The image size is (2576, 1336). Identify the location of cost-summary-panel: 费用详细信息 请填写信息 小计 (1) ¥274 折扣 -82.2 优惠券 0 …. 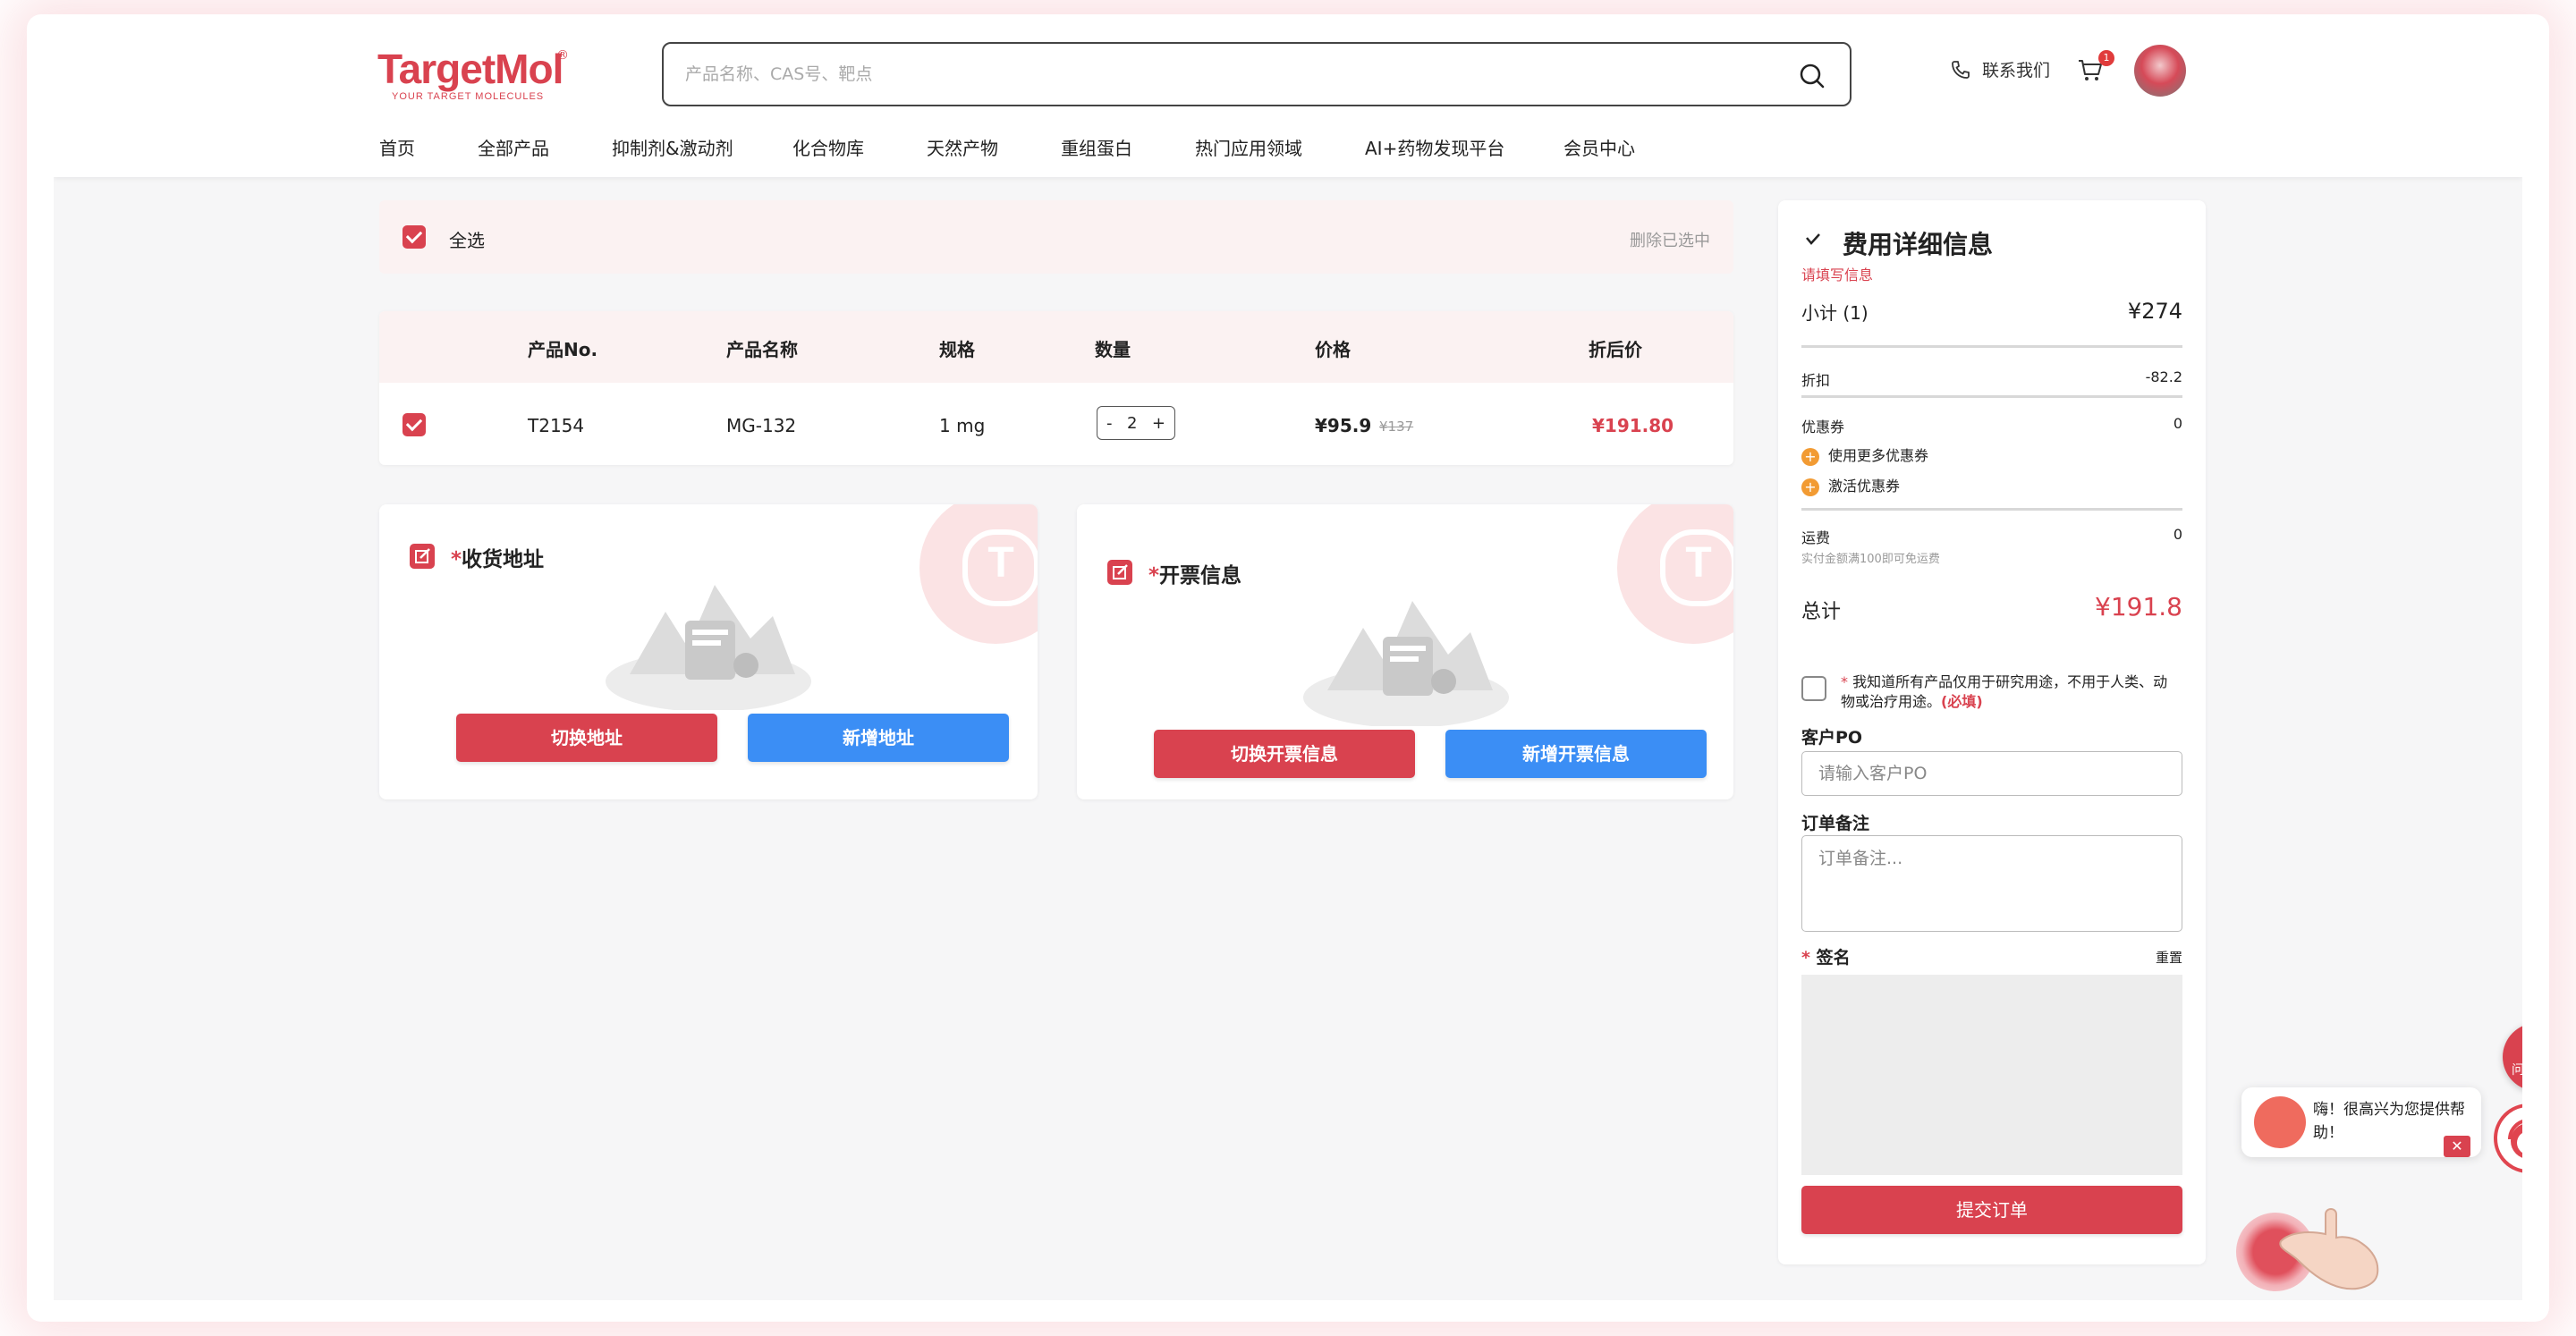
(1992, 732).